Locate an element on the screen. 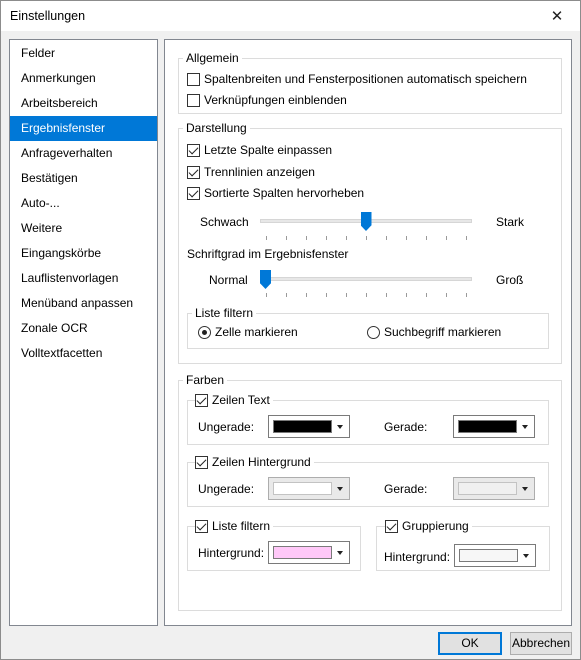 This screenshot has height=660, width=581. sidebar-item: Bestätigen is located at coordinates (83, 178).